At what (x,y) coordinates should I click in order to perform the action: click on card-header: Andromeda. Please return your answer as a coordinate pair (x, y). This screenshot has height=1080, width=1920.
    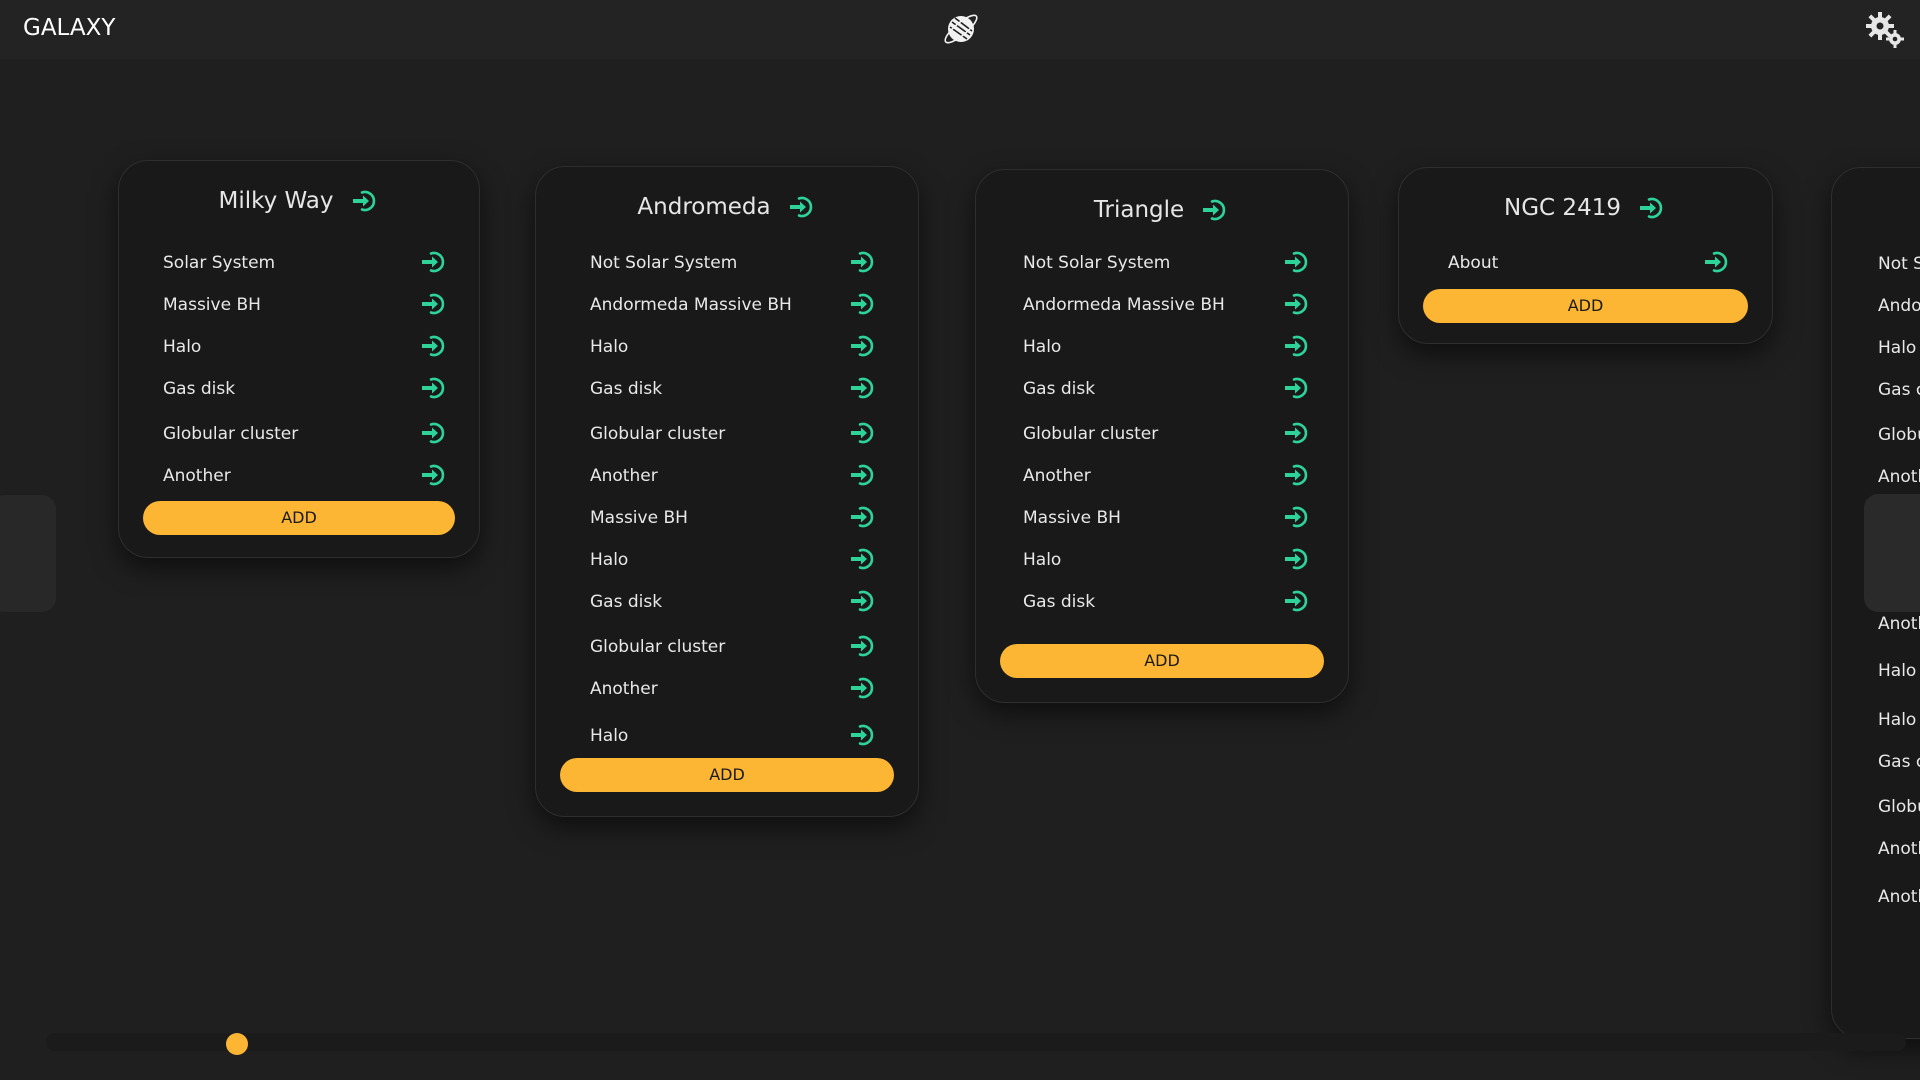
    Looking at the image, I should click on (727, 207).